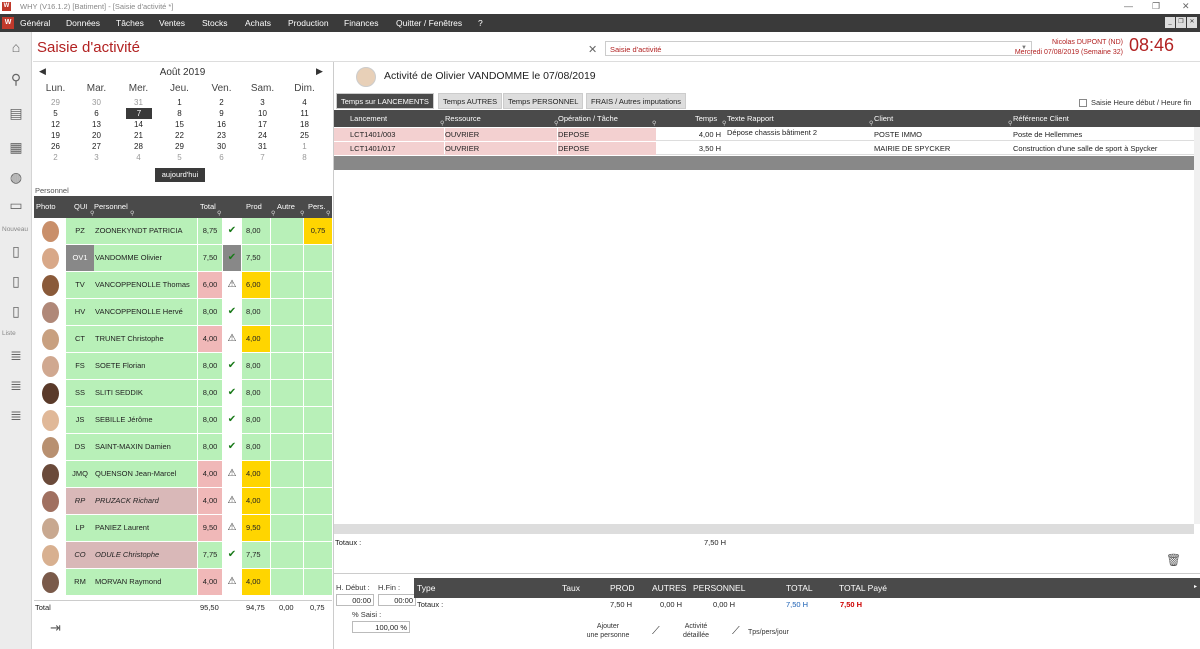 This screenshot has width=1200, height=649. Describe the element at coordinates (183, 474) in the screenshot. I see `personnel-row: JMQ QUENSON Jean-Marcel 4,00 ⚠ 4,00` at that location.